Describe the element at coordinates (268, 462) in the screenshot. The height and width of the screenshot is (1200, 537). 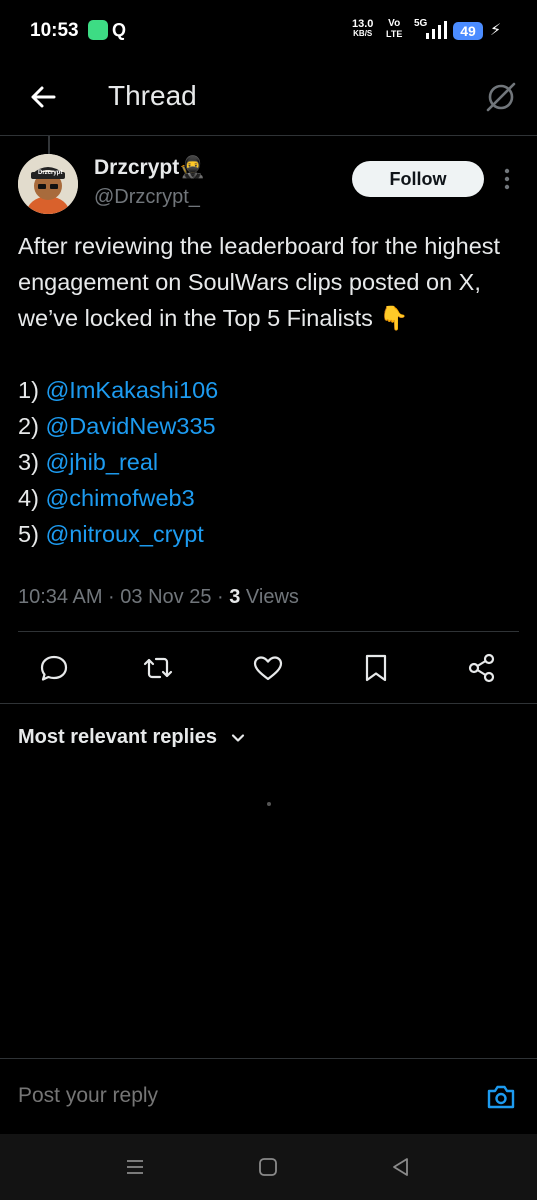
I see `finalist-item: 3) @jhib_real` at that location.